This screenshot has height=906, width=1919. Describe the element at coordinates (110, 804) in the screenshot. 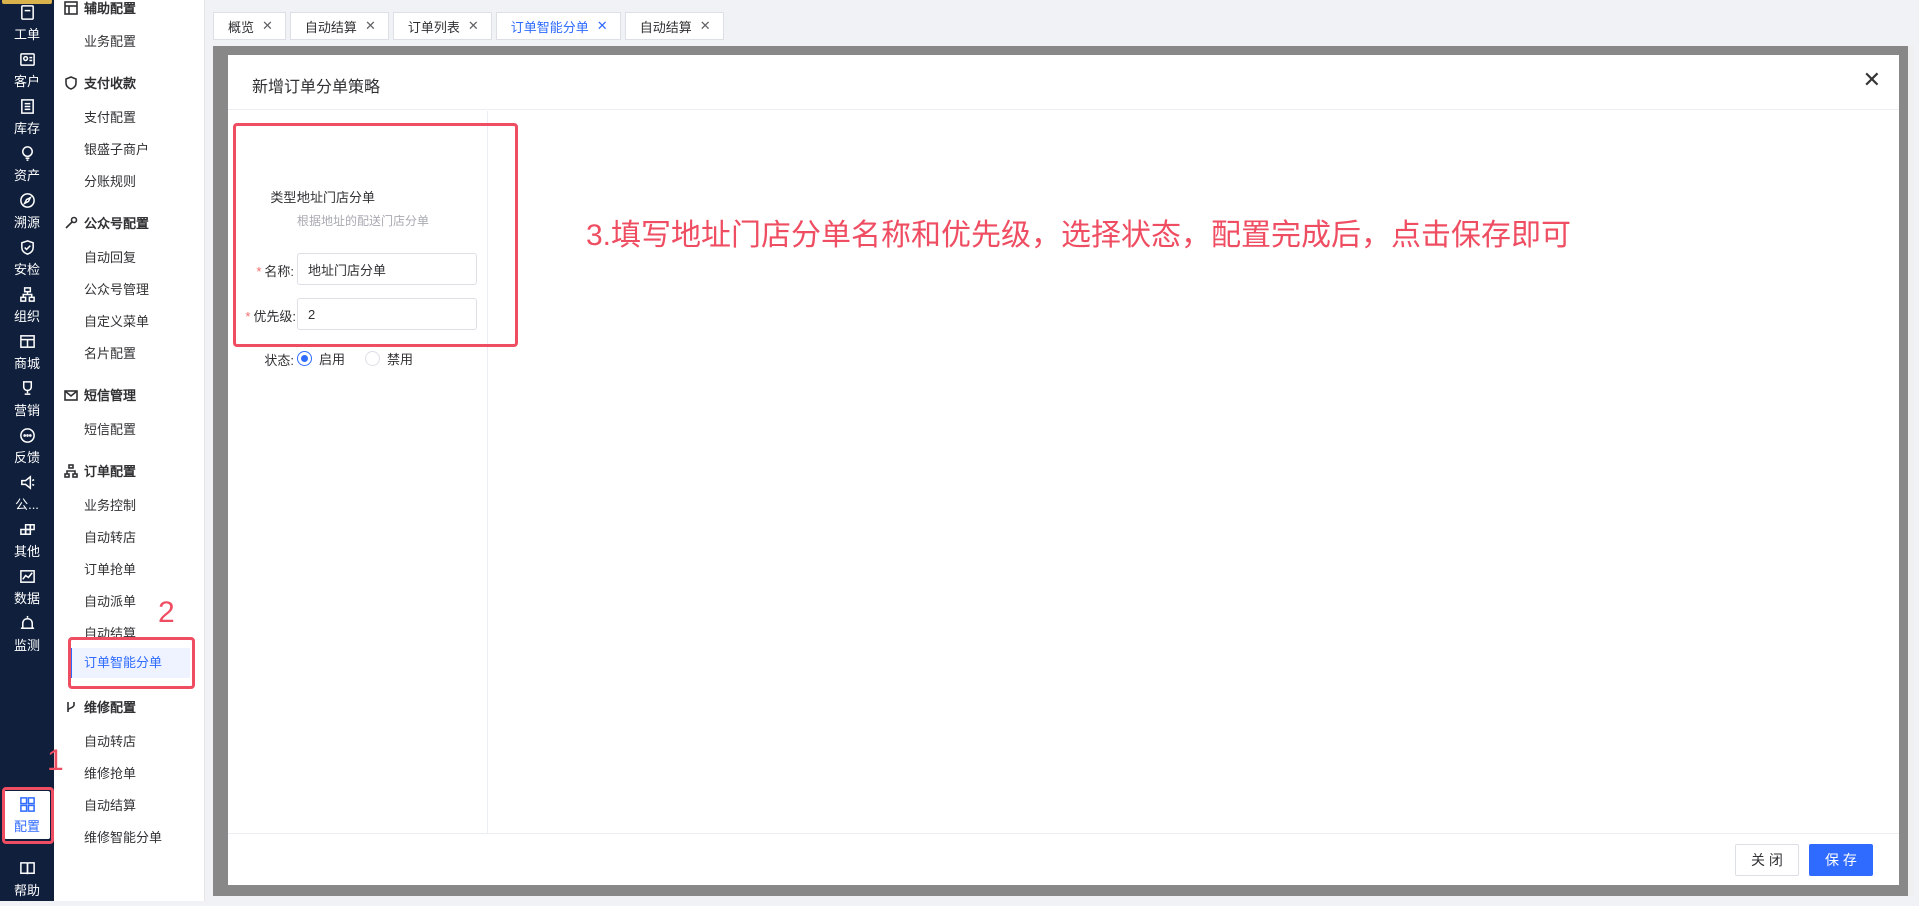

I see `submenu-item-repair-settle: 自动结算` at that location.